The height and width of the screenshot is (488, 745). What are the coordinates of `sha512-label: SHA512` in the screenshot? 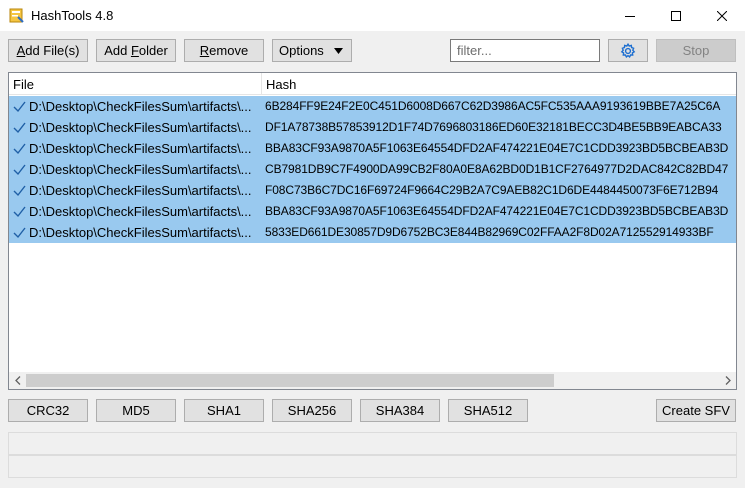 It's located at (488, 410).